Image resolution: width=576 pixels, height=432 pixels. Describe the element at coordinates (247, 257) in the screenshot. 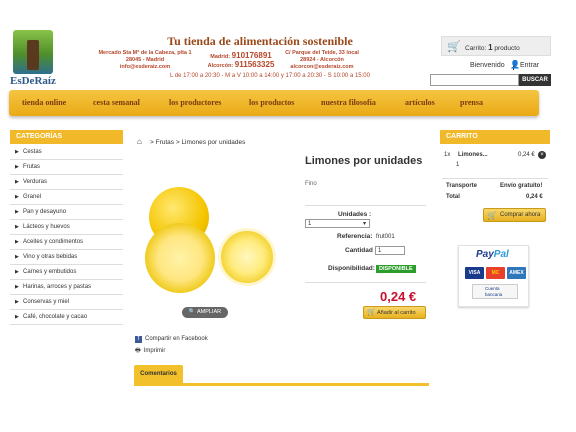

I see `lemon-slice-image` at that location.